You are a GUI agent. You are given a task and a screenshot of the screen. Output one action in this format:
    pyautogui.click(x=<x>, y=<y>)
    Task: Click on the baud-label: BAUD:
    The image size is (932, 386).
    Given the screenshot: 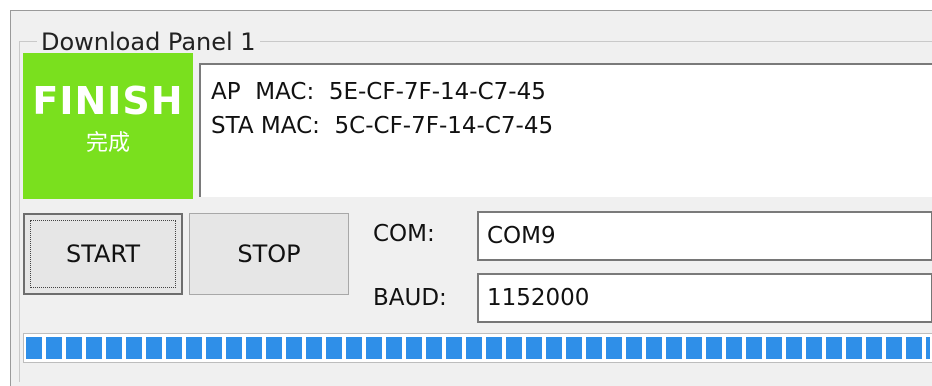 What is the action you would take?
    pyautogui.click(x=410, y=298)
    